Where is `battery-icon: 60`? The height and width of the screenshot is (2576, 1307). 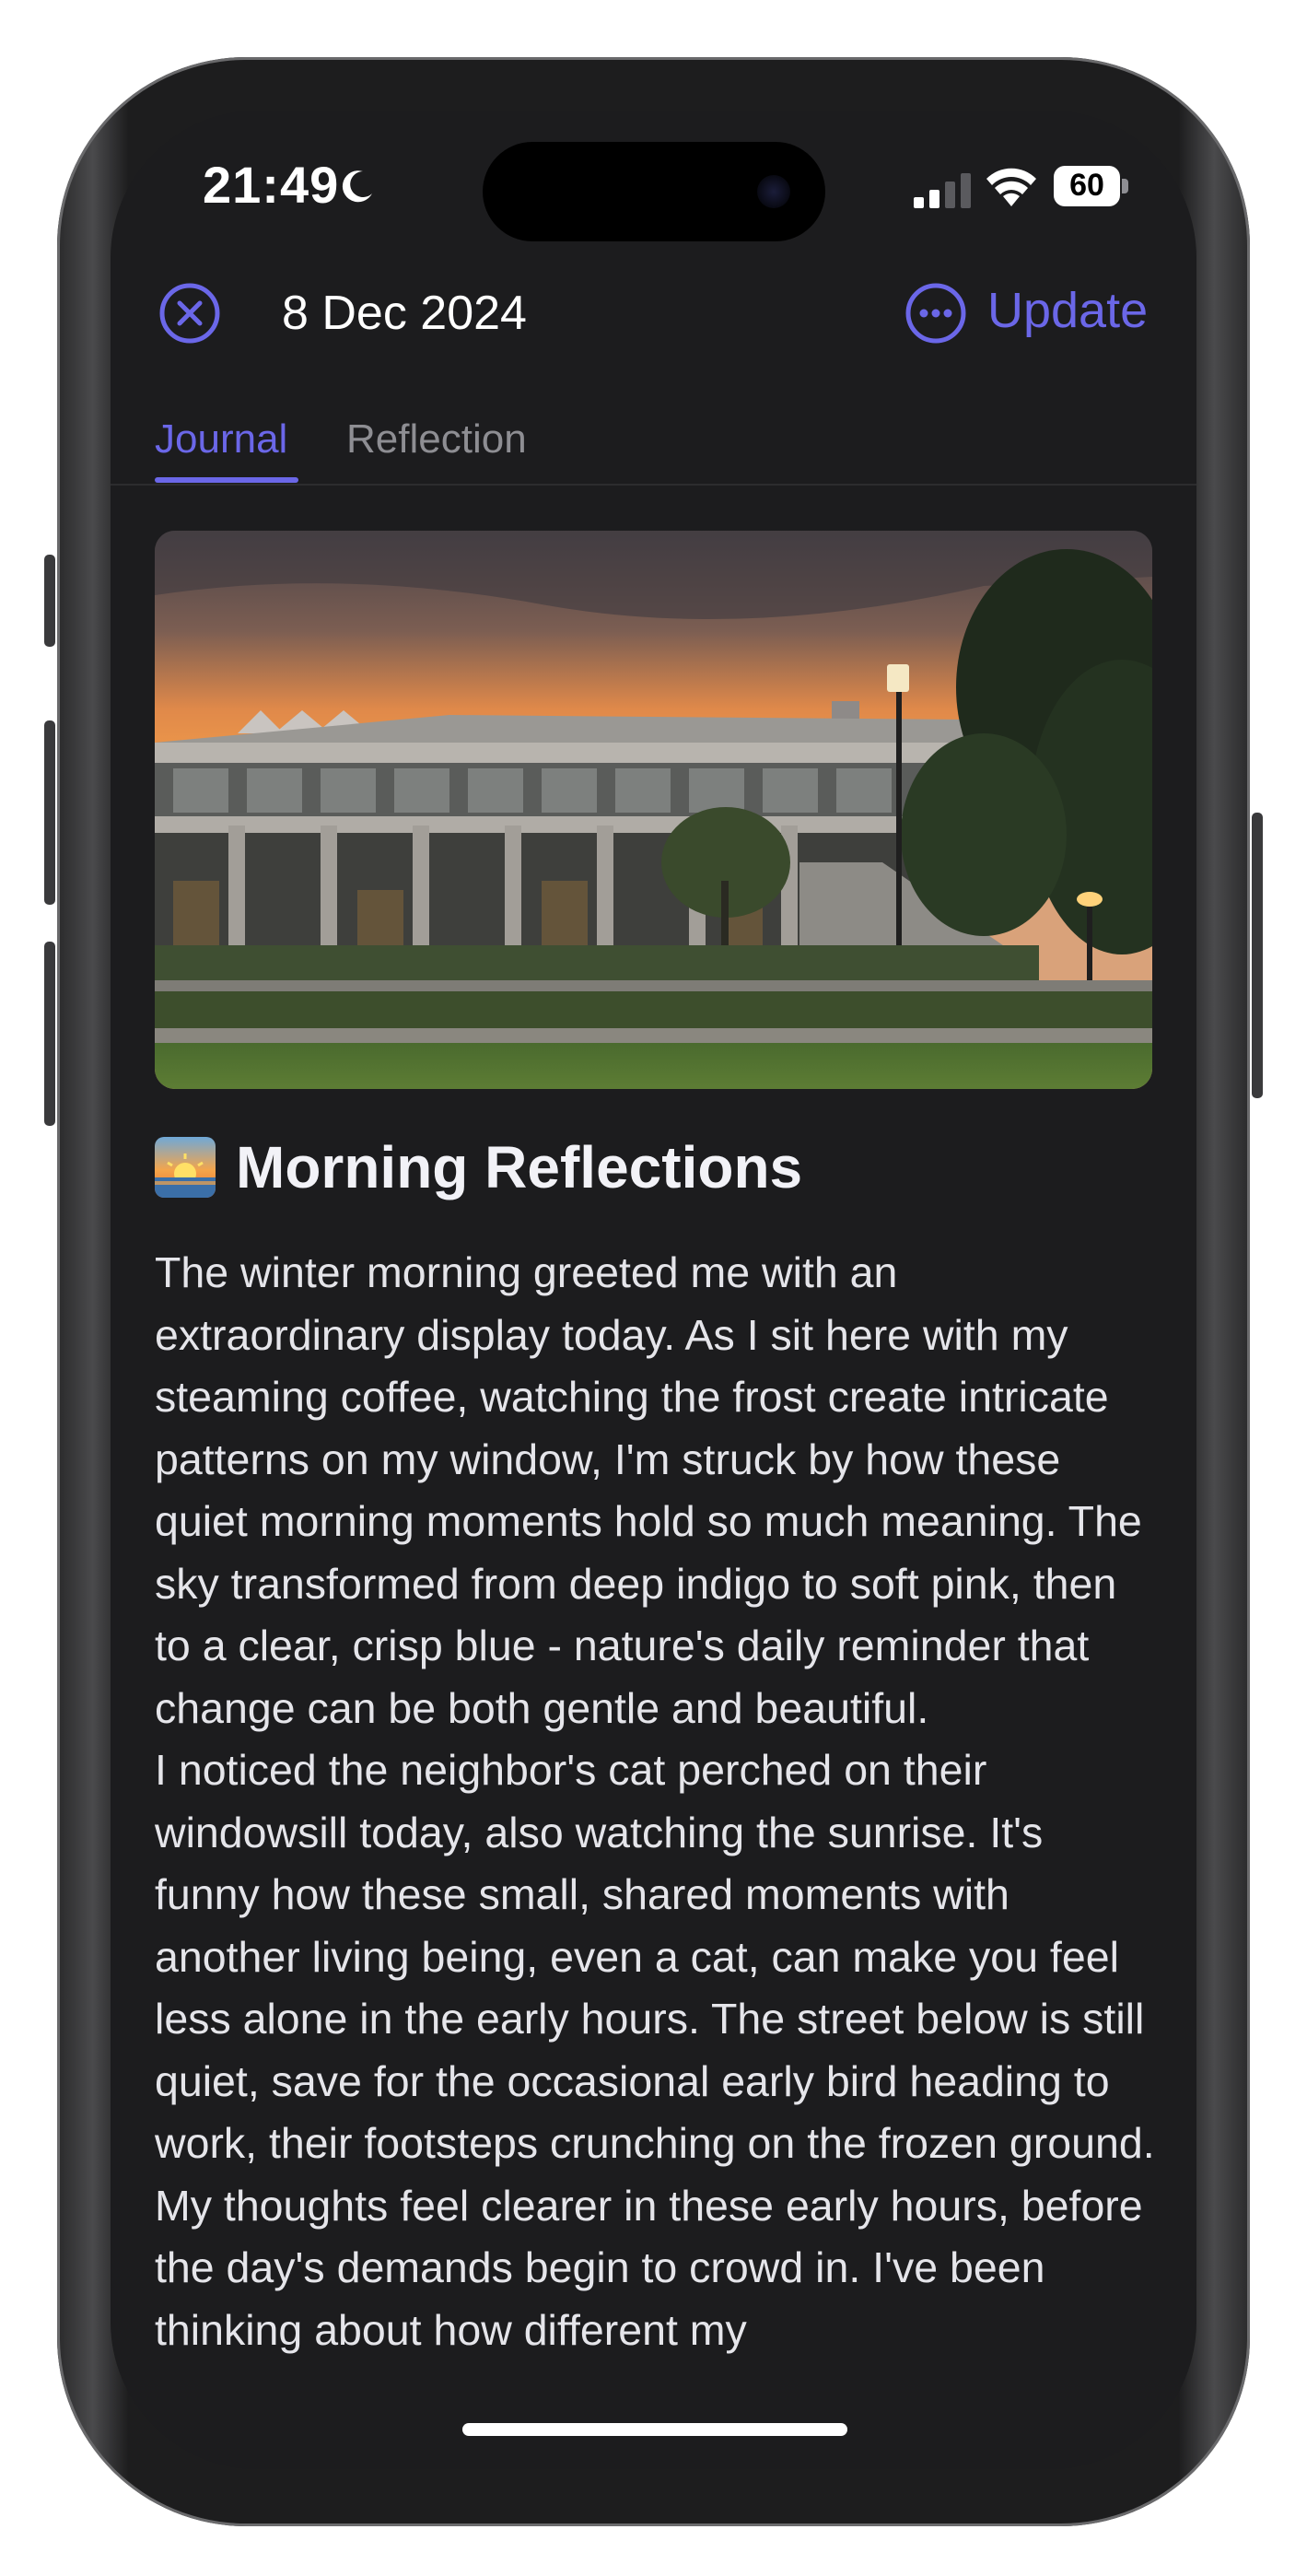 battery-icon: 60 is located at coordinates (1091, 186).